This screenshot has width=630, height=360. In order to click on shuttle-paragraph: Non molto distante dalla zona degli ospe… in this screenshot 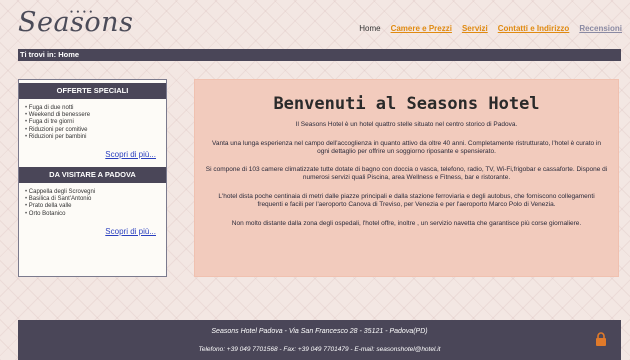, I will do `click(406, 223)`.